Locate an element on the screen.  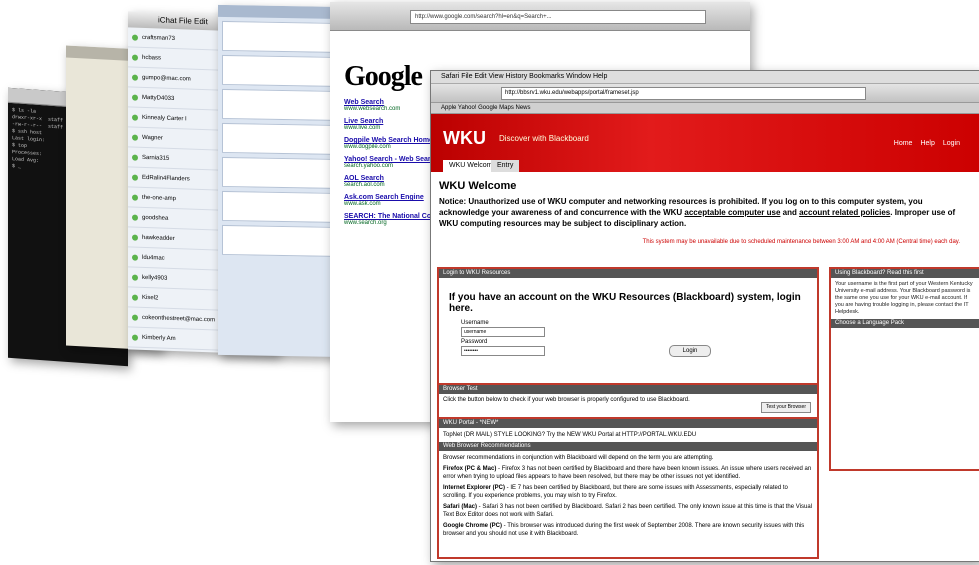
help-icon: Help is located at coordinates (927, 143).